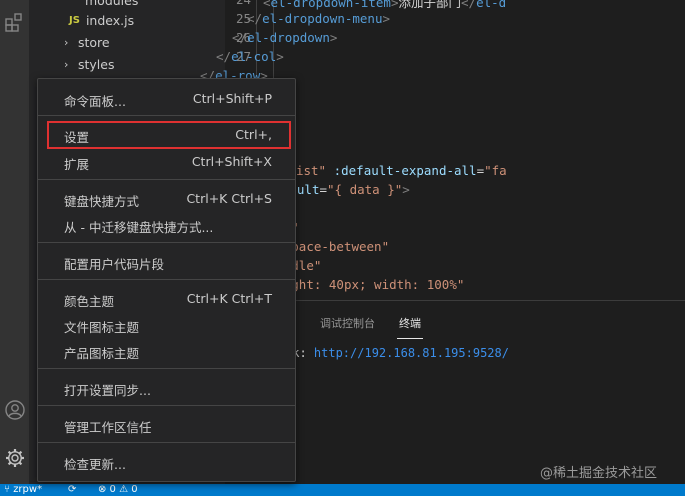 The width and height of the screenshot is (685, 496). Describe the element at coordinates (411, 353) in the screenshot. I see `terminal-url-link: http://192.168.81.195:9528/` at that location.